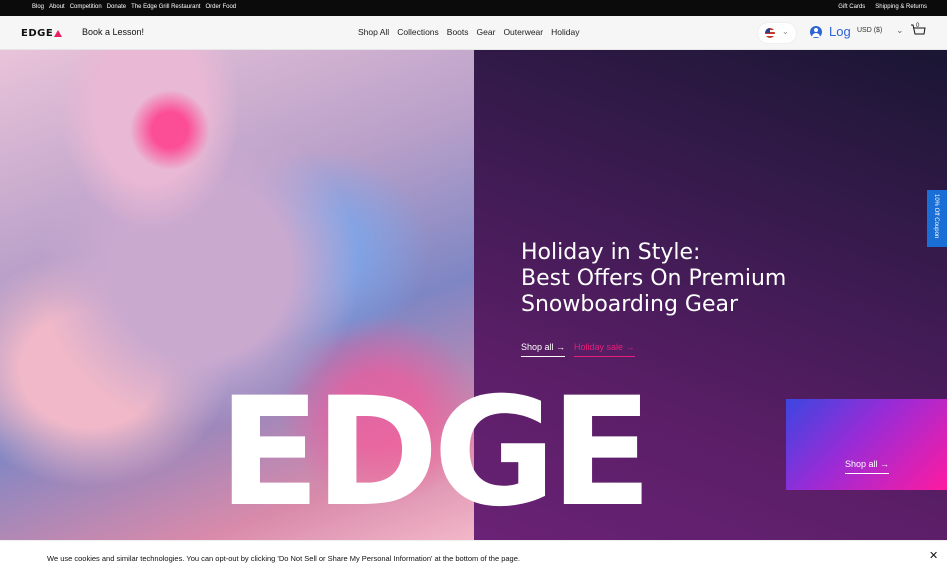  Describe the element at coordinates (851, 7) in the screenshot. I see `utility-link-gift-cards: Gift Cards` at that location.